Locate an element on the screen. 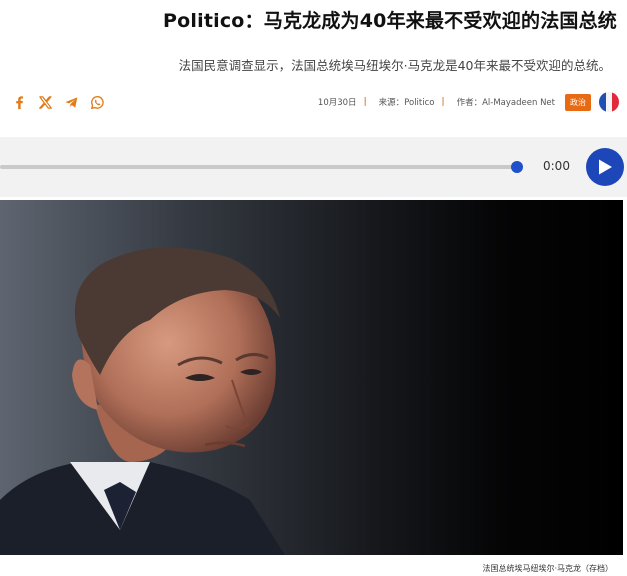  audio-progress-handle is located at coordinates (517, 167).